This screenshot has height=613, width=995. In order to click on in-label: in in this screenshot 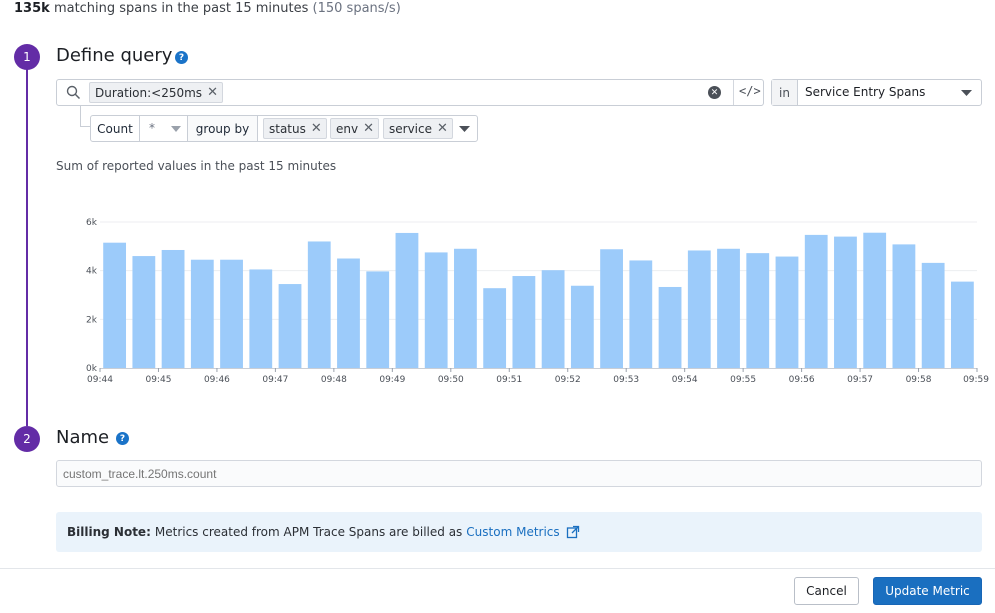, I will do `click(785, 92)`.